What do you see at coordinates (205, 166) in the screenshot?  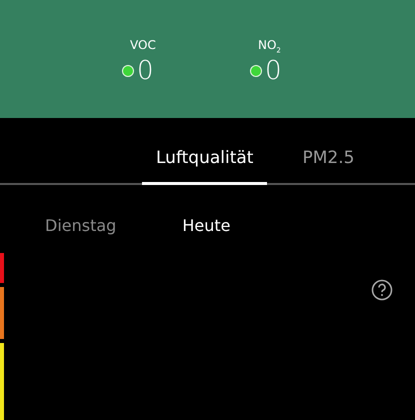 I see `tab: Luftqualität` at bounding box center [205, 166].